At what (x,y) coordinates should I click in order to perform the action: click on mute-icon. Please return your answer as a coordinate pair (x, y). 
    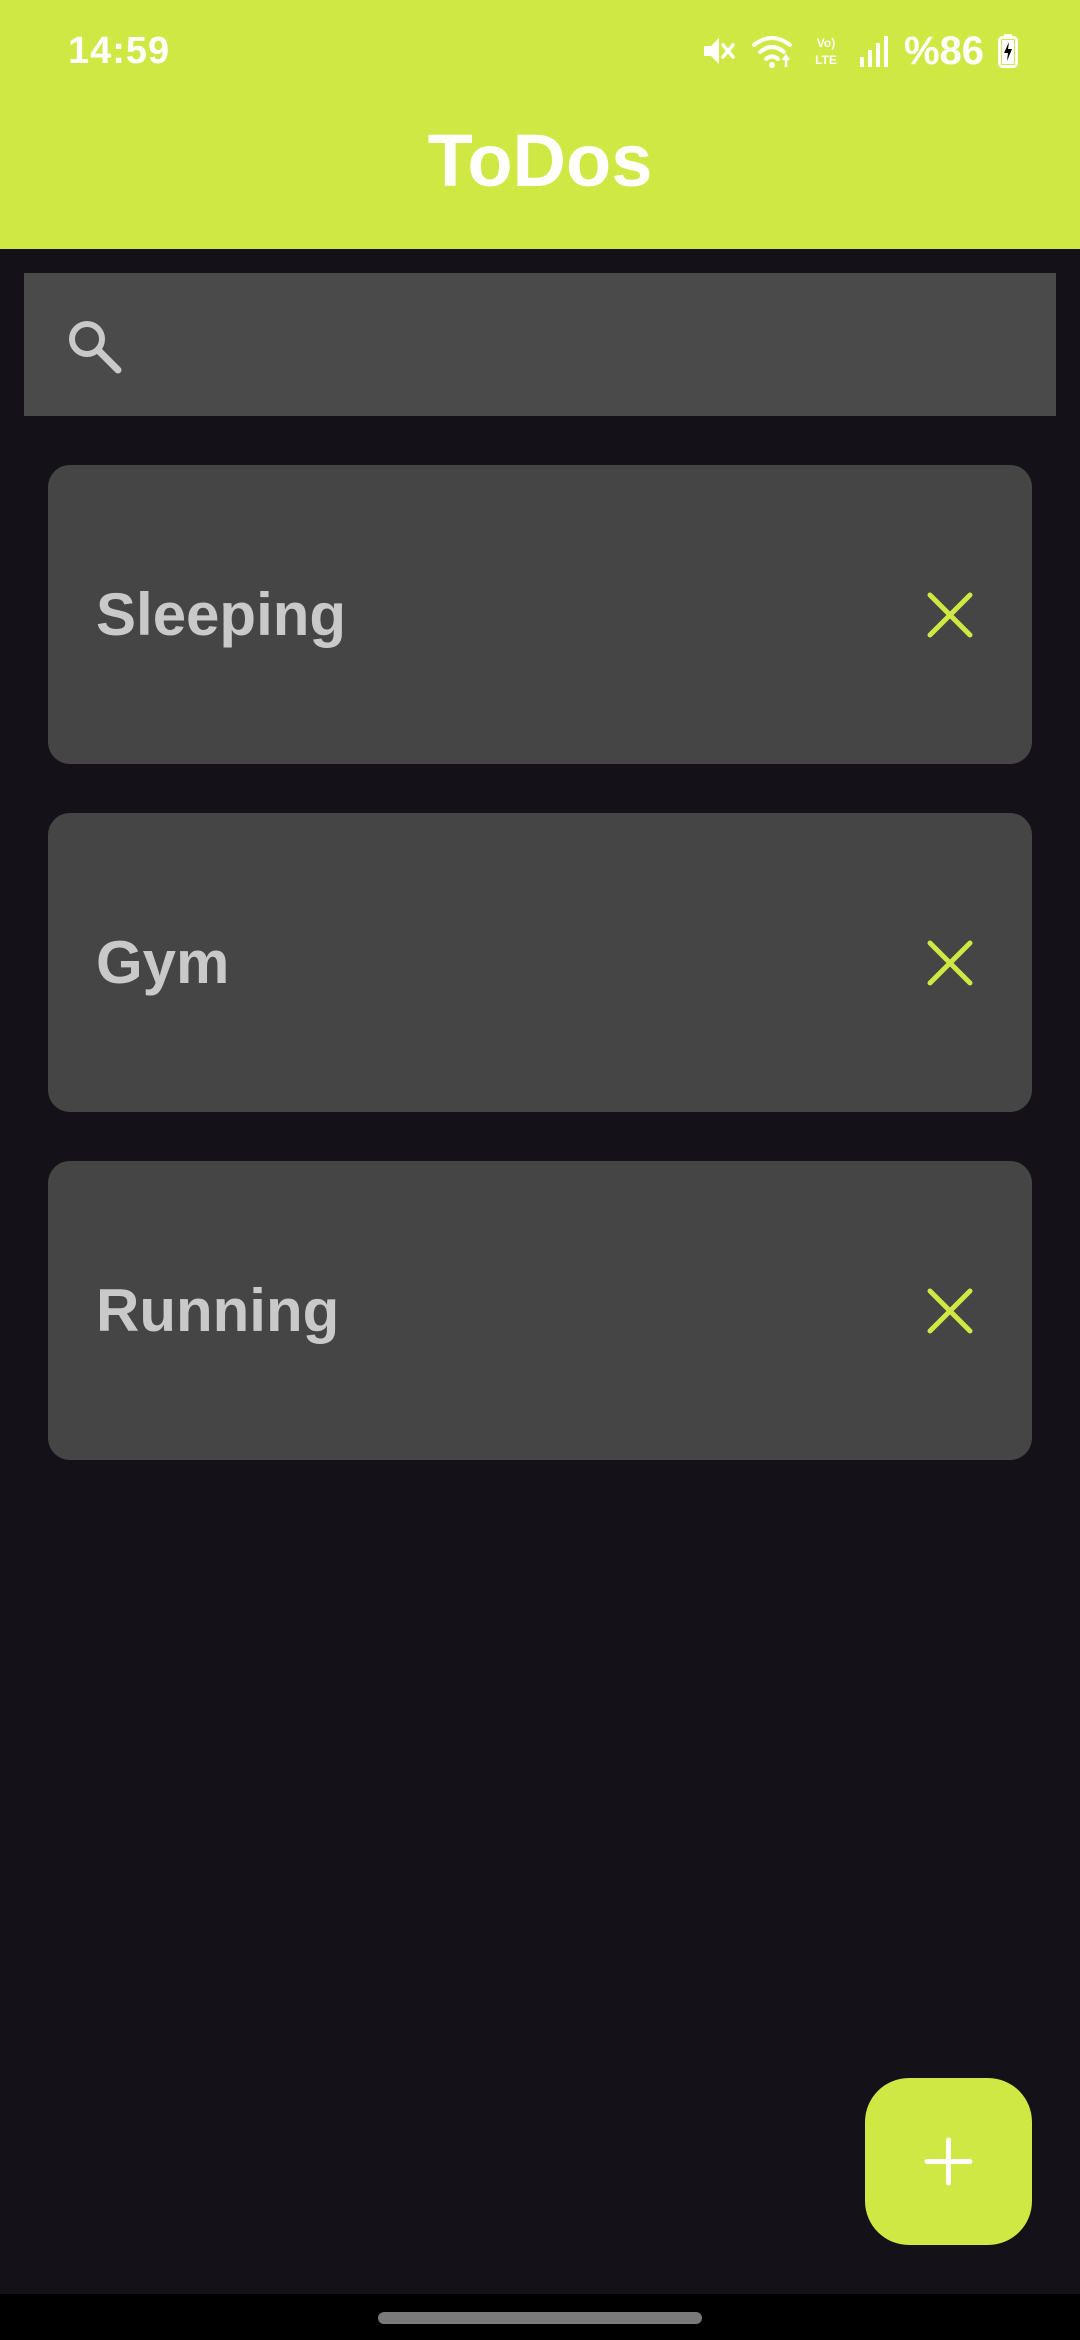
    Looking at the image, I should click on (718, 51).